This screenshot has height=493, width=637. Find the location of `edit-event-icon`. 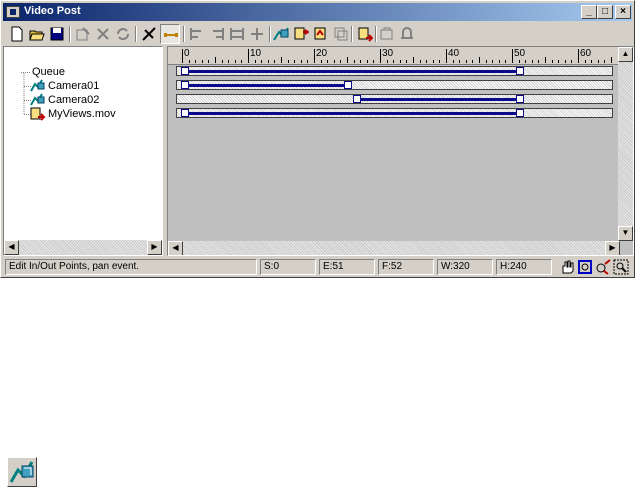

edit-event-icon is located at coordinates (83, 34).